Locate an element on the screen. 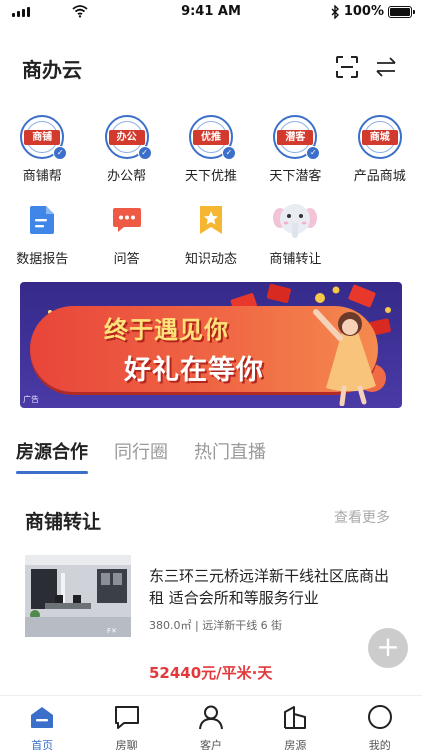 This screenshot has height=750, width=422. section-title: 商铺转让 is located at coordinates (63, 522).